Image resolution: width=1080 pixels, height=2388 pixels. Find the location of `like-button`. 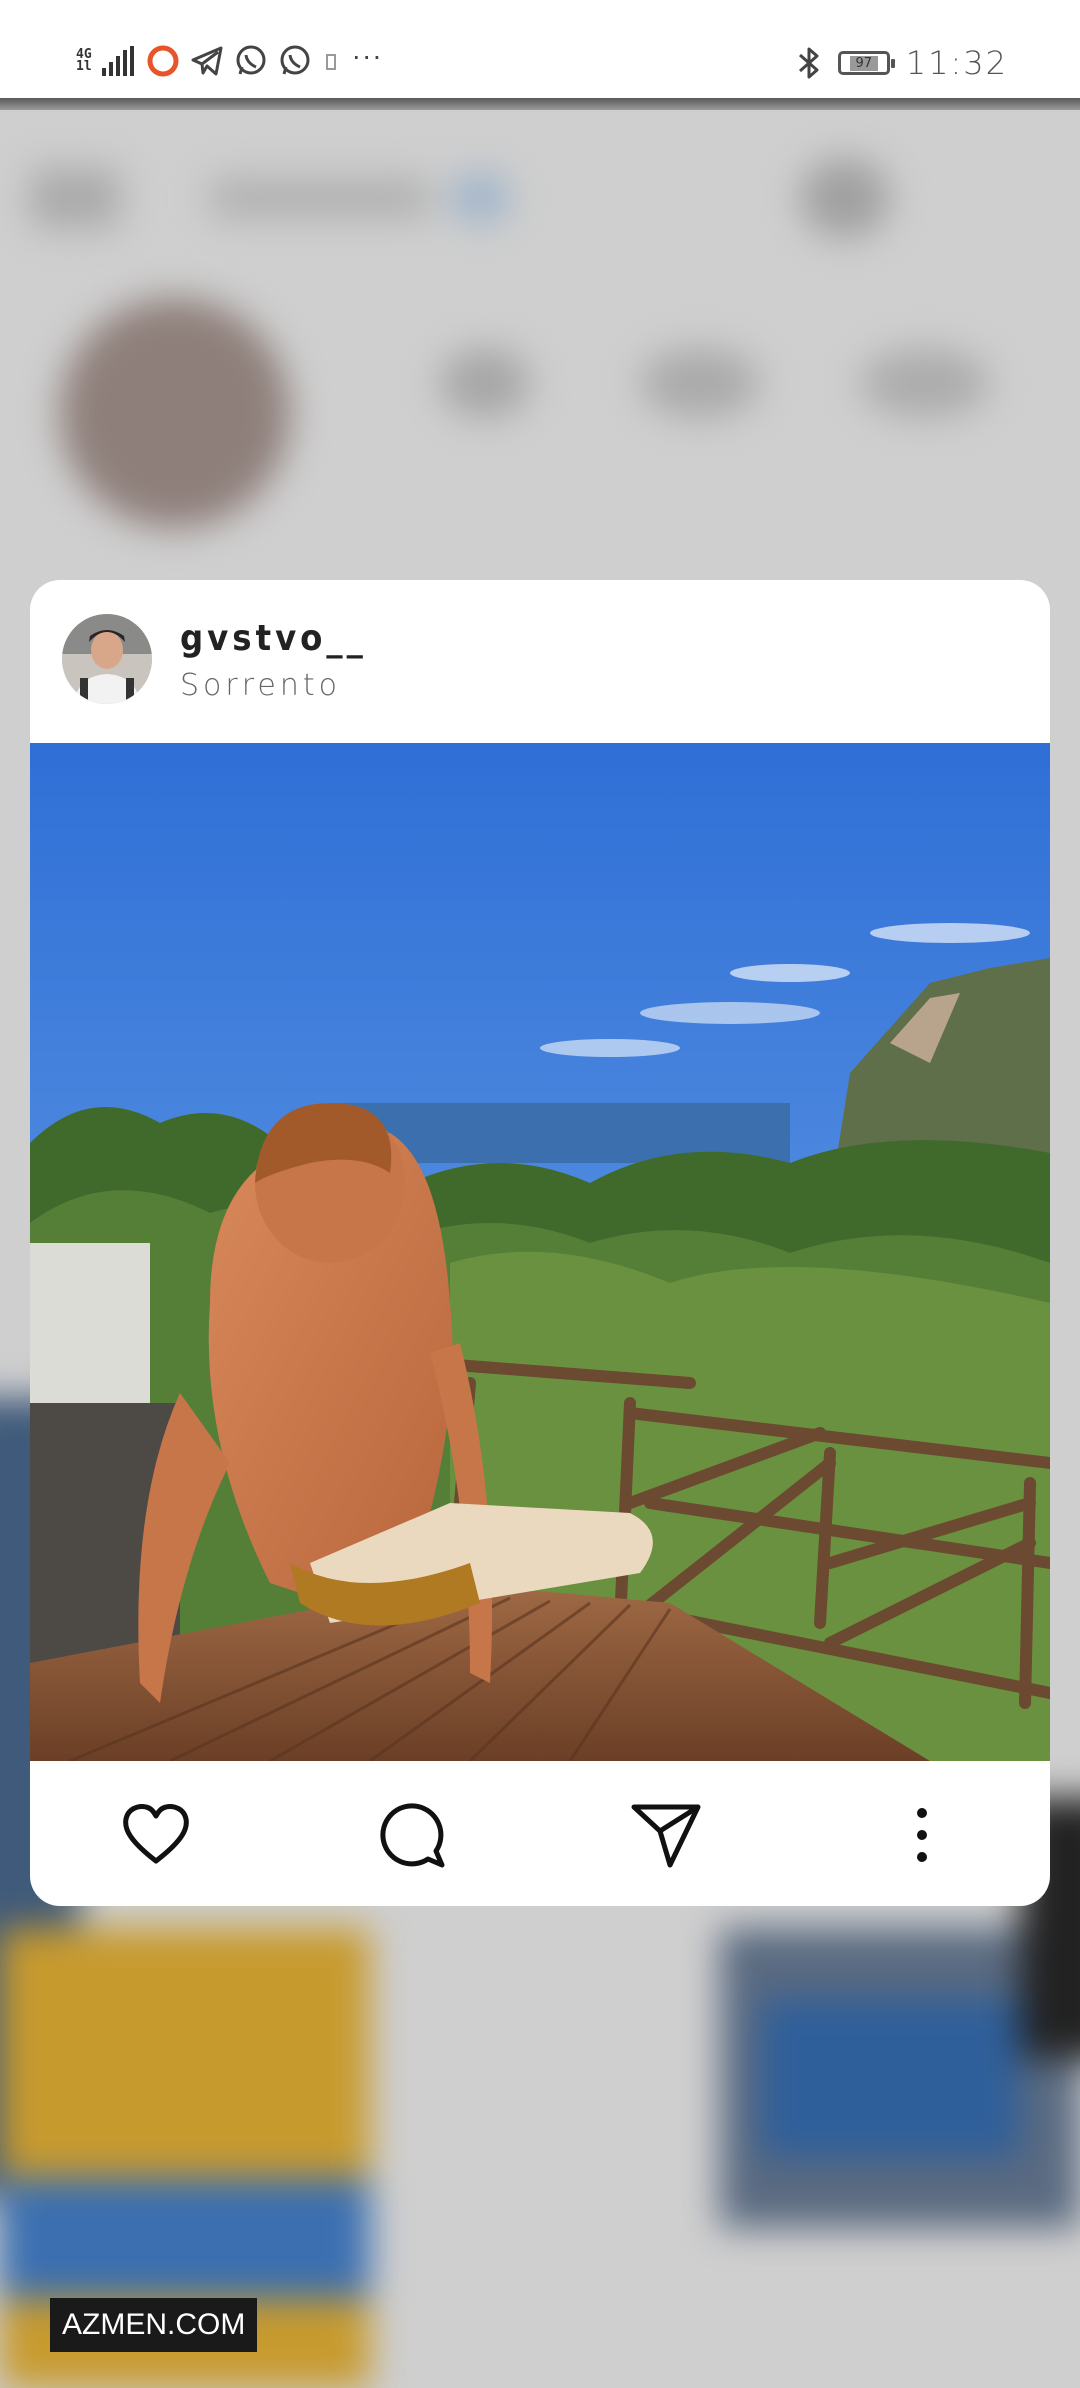

like-button is located at coordinates (156, 1835).